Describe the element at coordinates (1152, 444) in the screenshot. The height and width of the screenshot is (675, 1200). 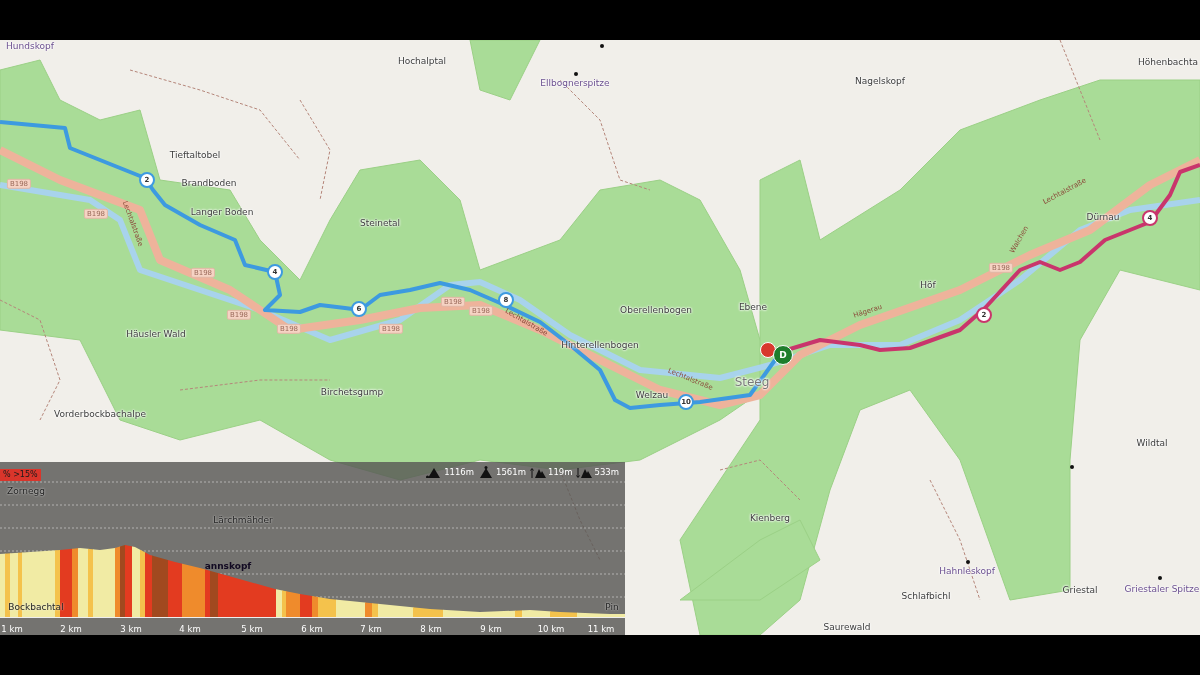
I see `place-label: Wildtal` at that location.